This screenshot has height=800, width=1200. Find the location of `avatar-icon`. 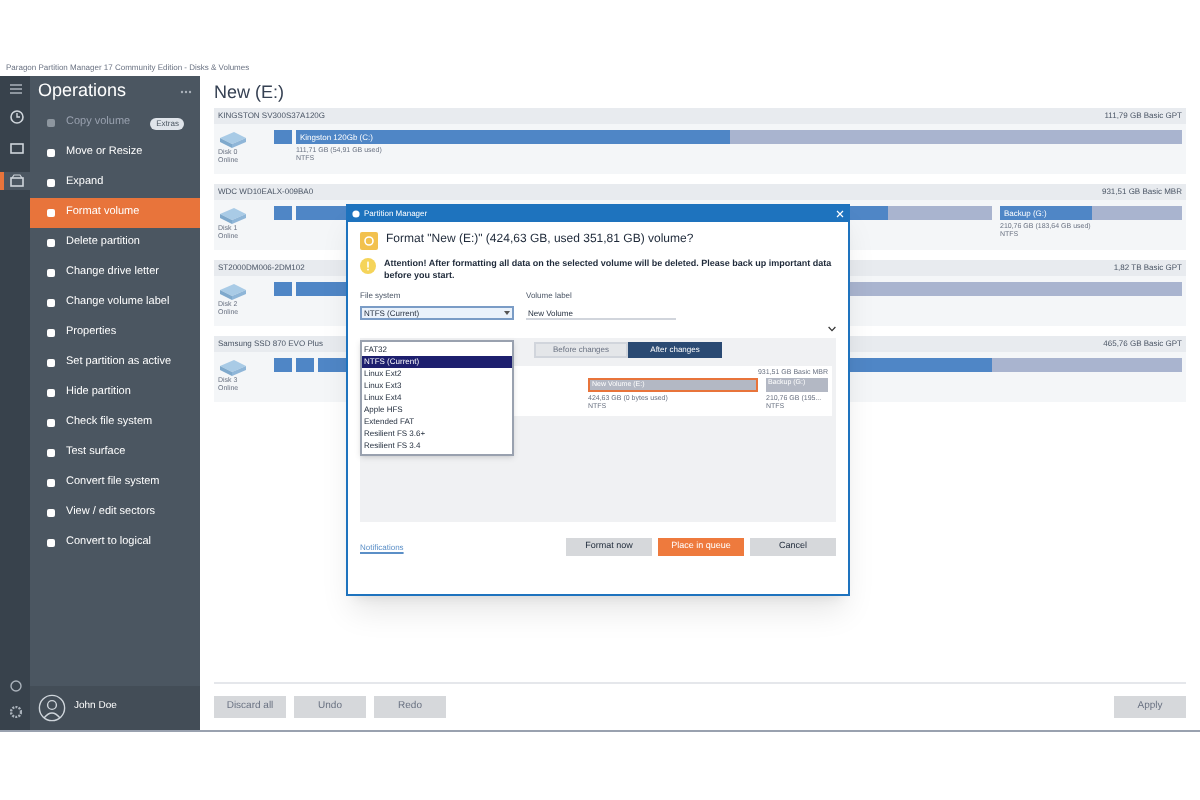

avatar-icon is located at coordinates (52, 708).